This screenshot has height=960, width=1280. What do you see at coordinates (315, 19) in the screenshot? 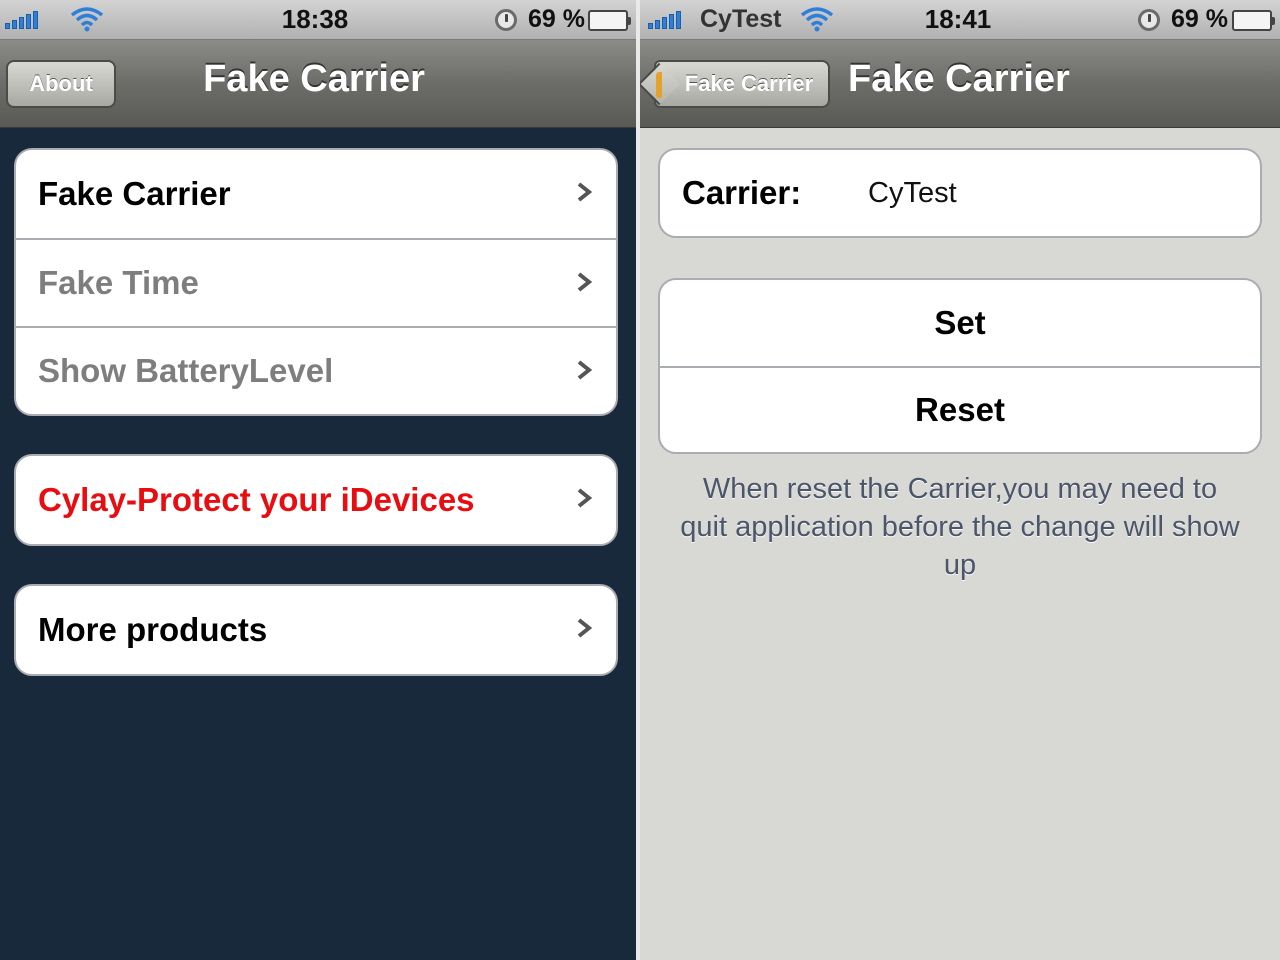
I see `status-time: 18:38` at bounding box center [315, 19].